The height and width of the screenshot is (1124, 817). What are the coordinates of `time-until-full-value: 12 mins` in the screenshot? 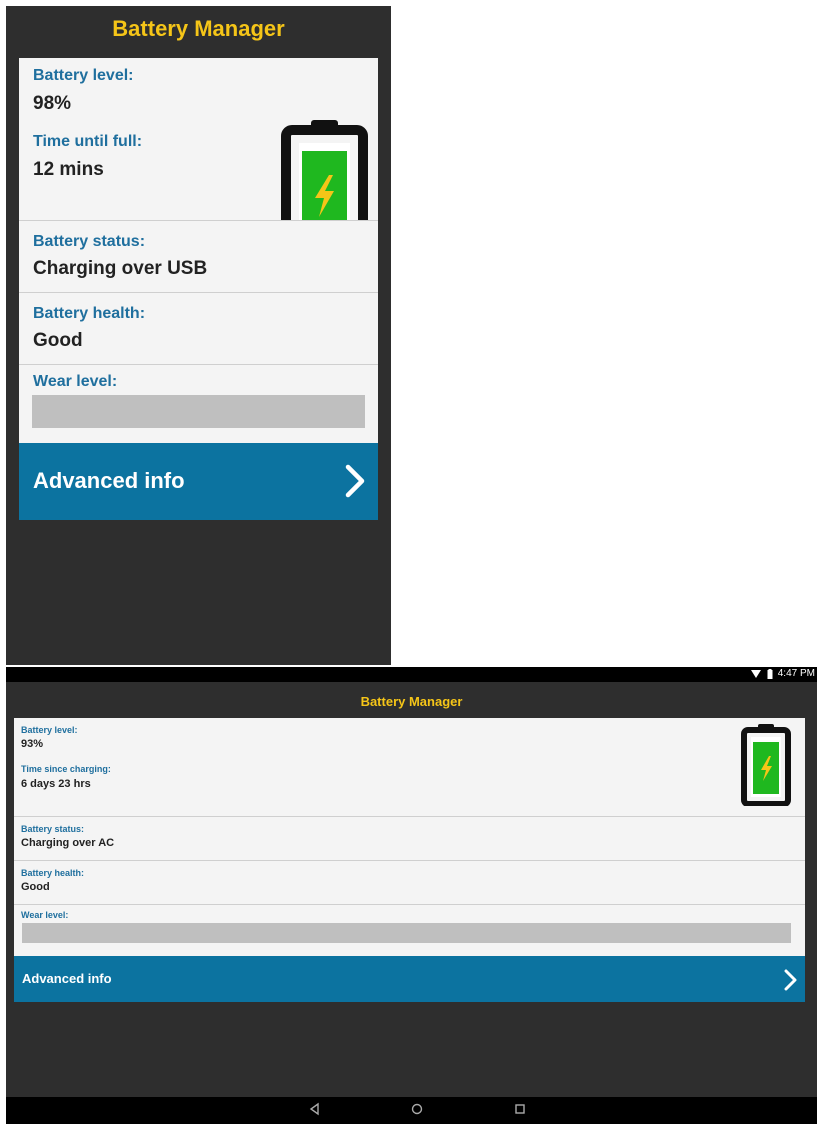 It's located at (68, 169).